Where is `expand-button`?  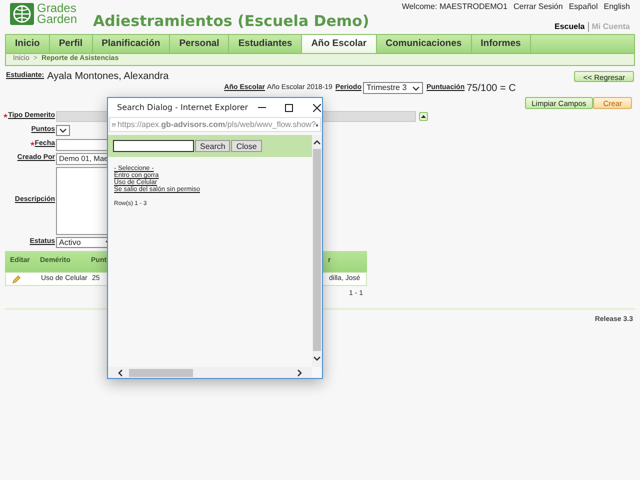
expand-button is located at coordinates (423, 116).